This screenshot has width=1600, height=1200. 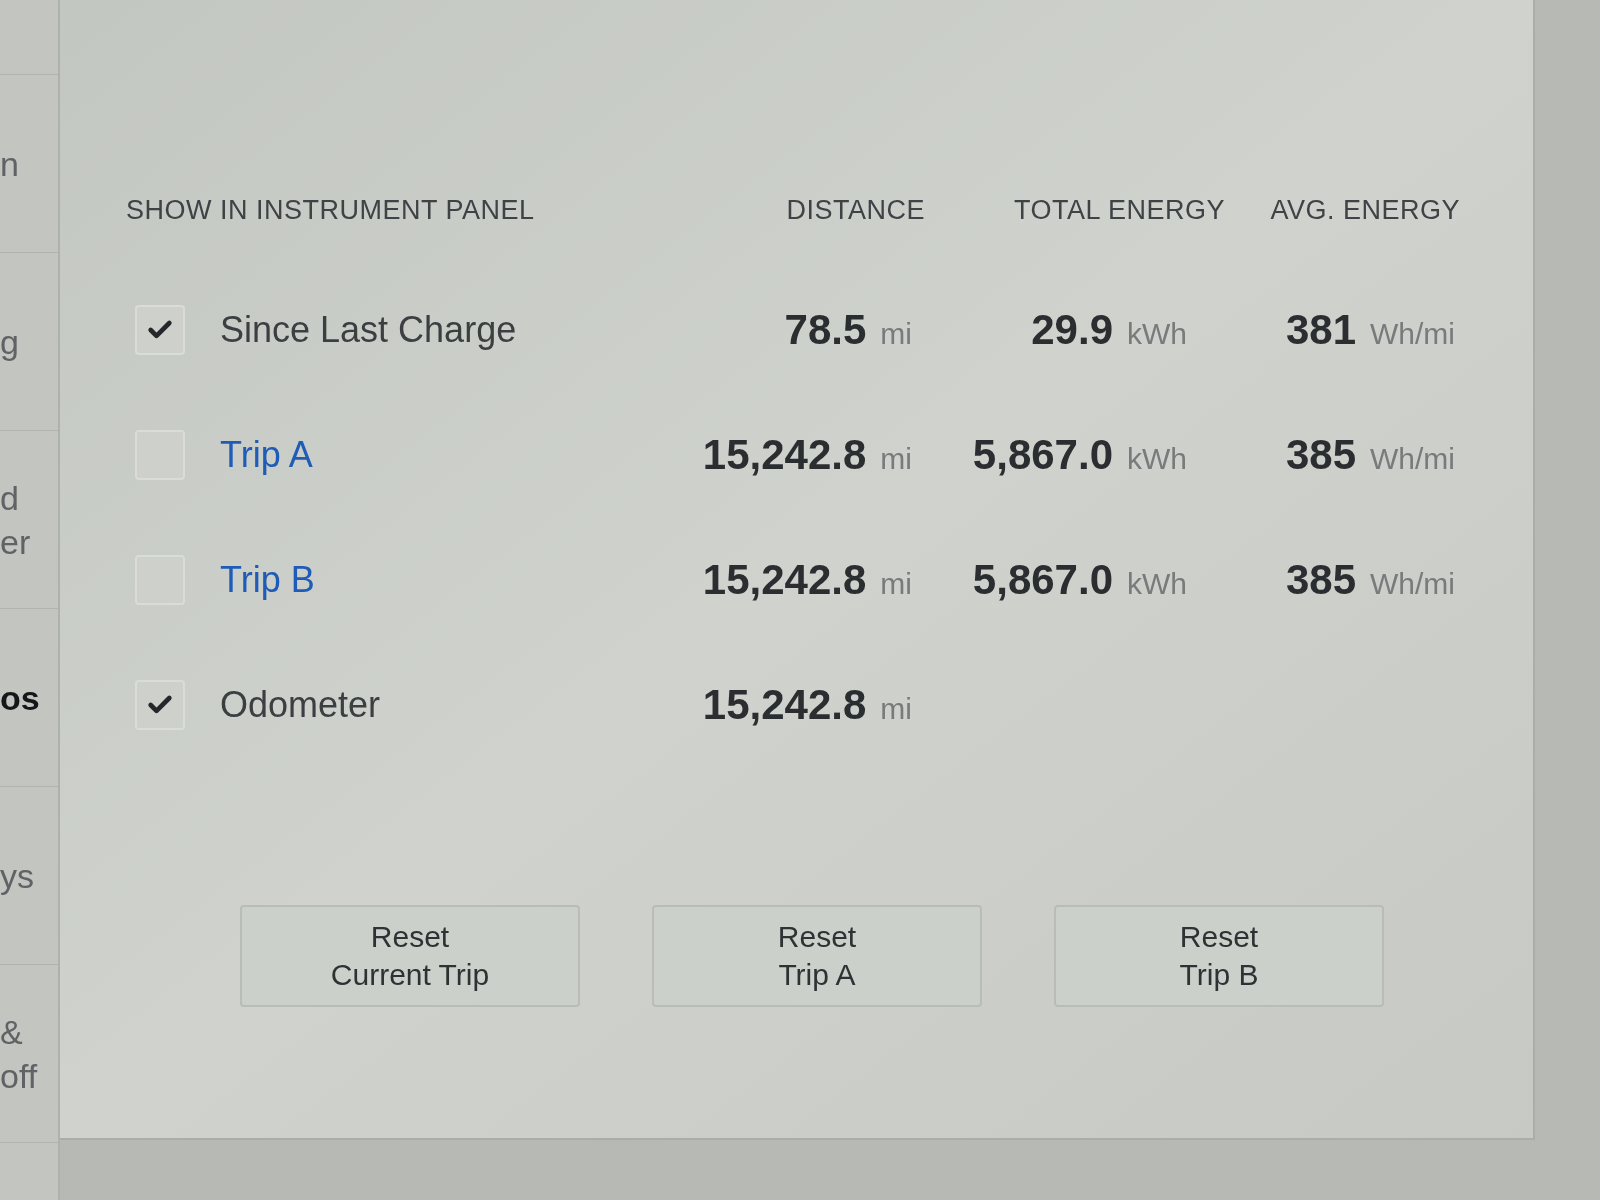 What do you see at coordinates (266, 454) in the screenshot?
I see `row-label: Trip A` at bounding box center [266, 454].